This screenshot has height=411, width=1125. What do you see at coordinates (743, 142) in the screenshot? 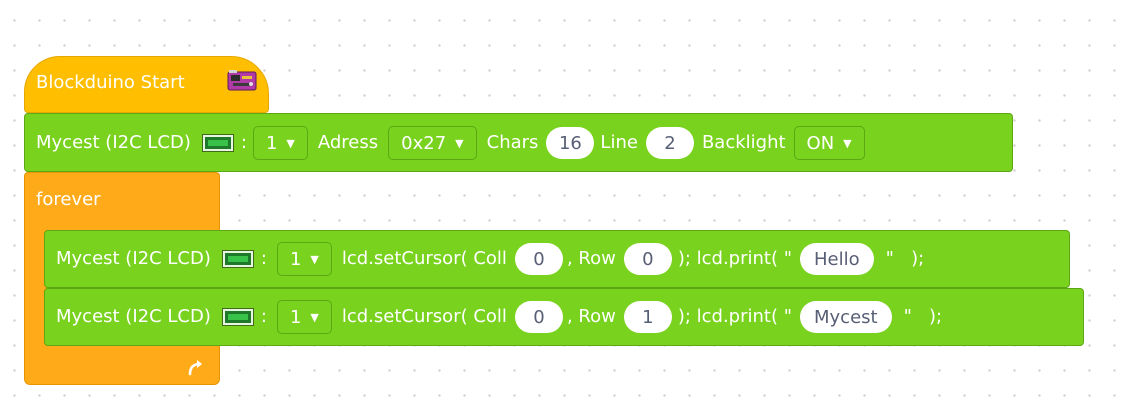
I see `backlight-label: Backlight` at bounding box center [743, 142].